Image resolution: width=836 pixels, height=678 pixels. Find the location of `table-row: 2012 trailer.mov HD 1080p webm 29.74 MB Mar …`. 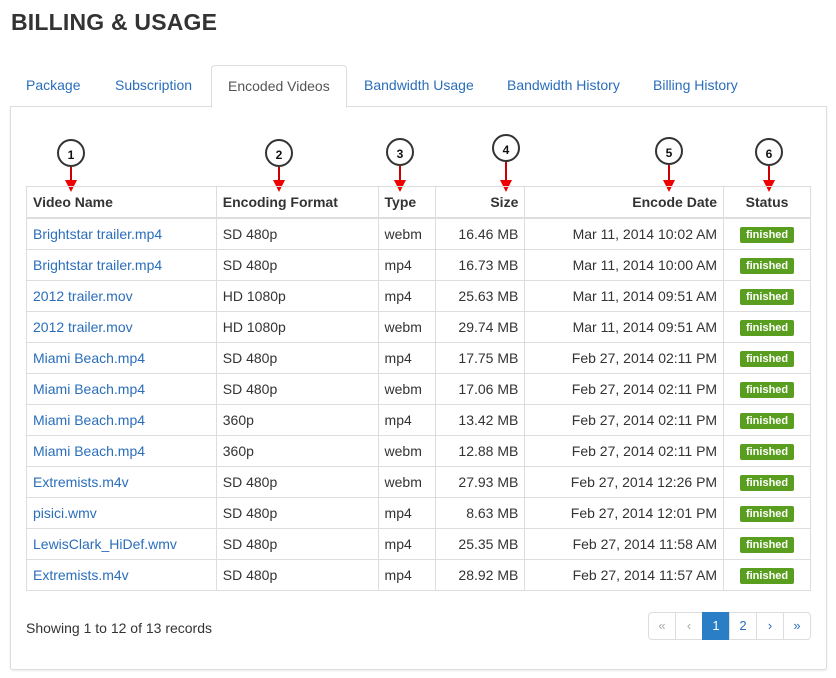

table-row: 2012 trailer.mov HD 1080p webm 29.74 MB Mar … is located at coordinates (418, 327).